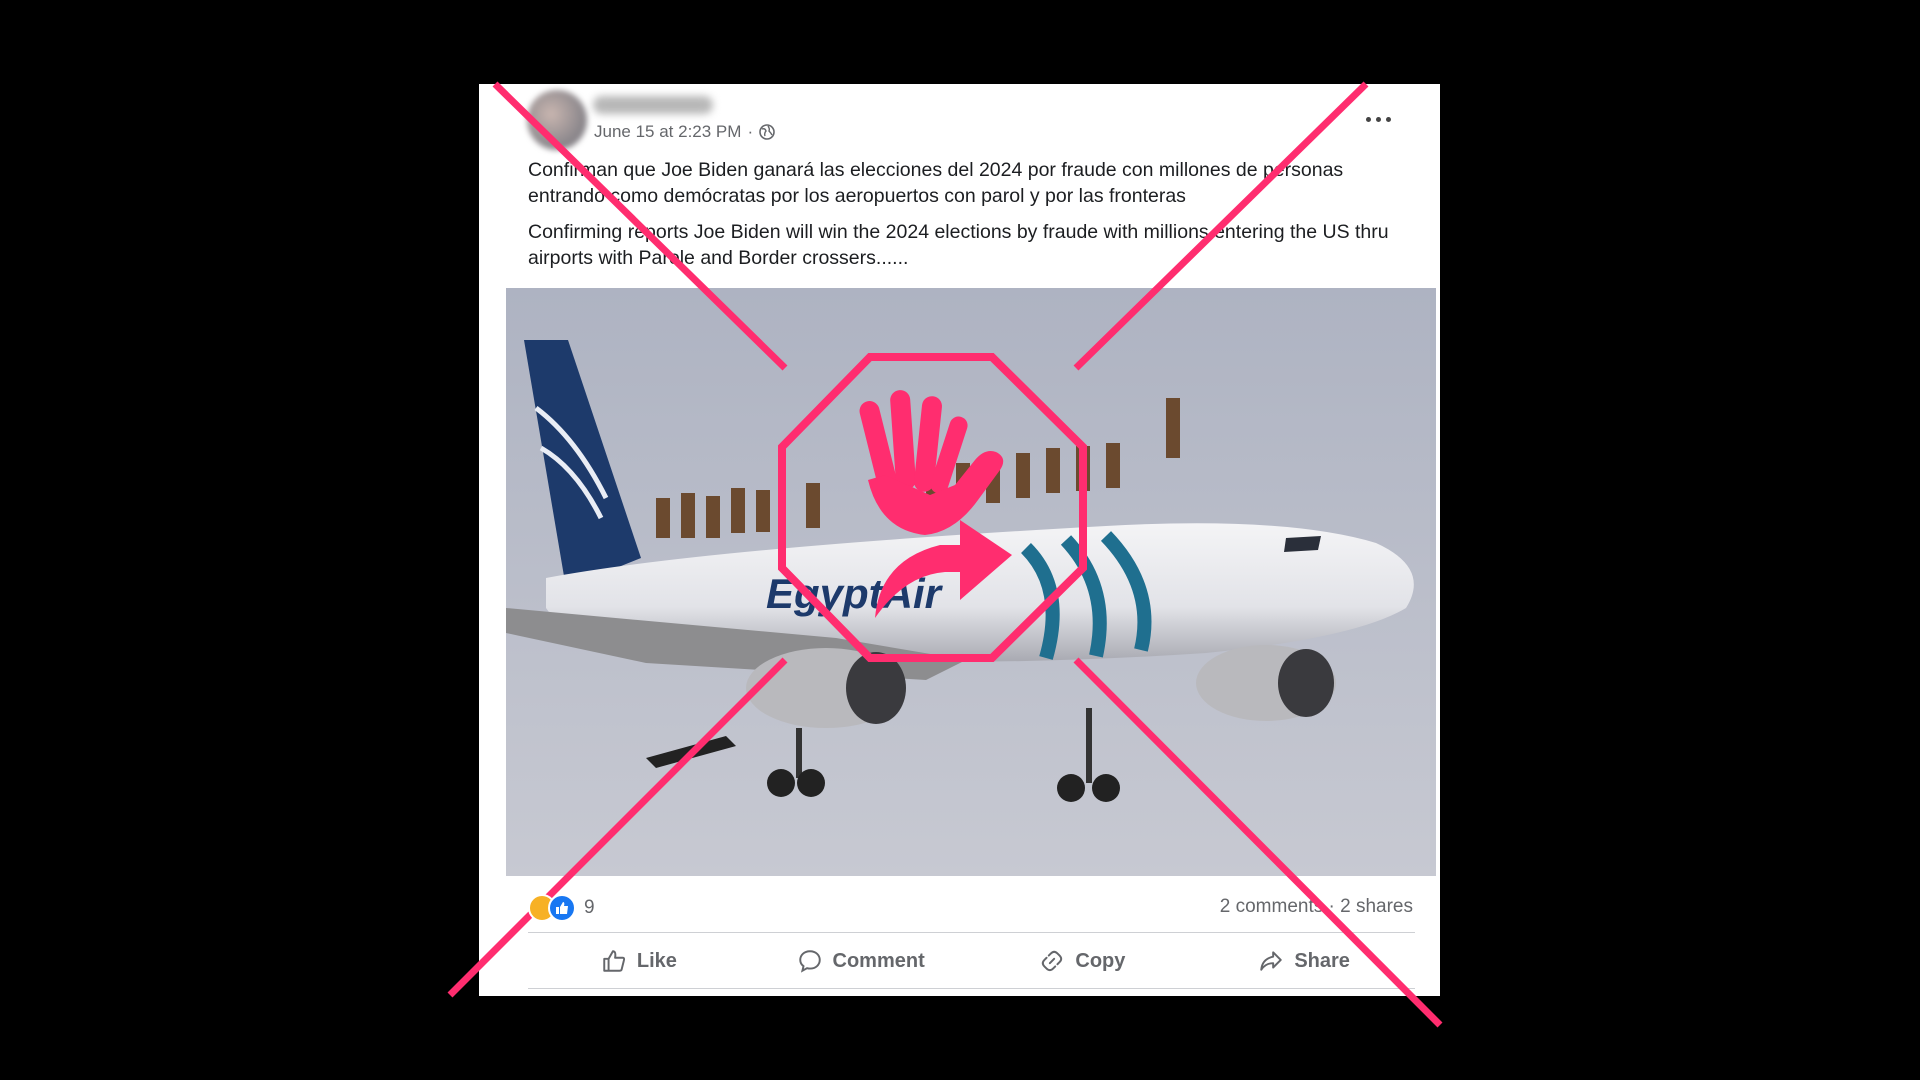  I want to click on copy-label: Copy, so click(1100, 960).